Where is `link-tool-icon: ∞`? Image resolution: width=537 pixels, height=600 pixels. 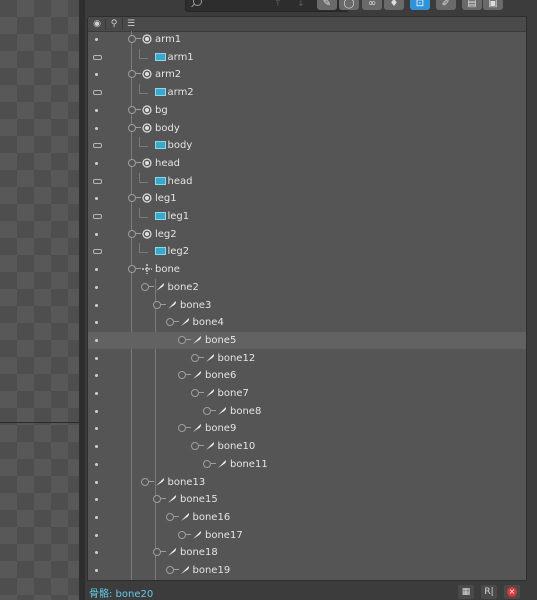
link-tool-icon: ∞ is located at coordinates (372, 5).